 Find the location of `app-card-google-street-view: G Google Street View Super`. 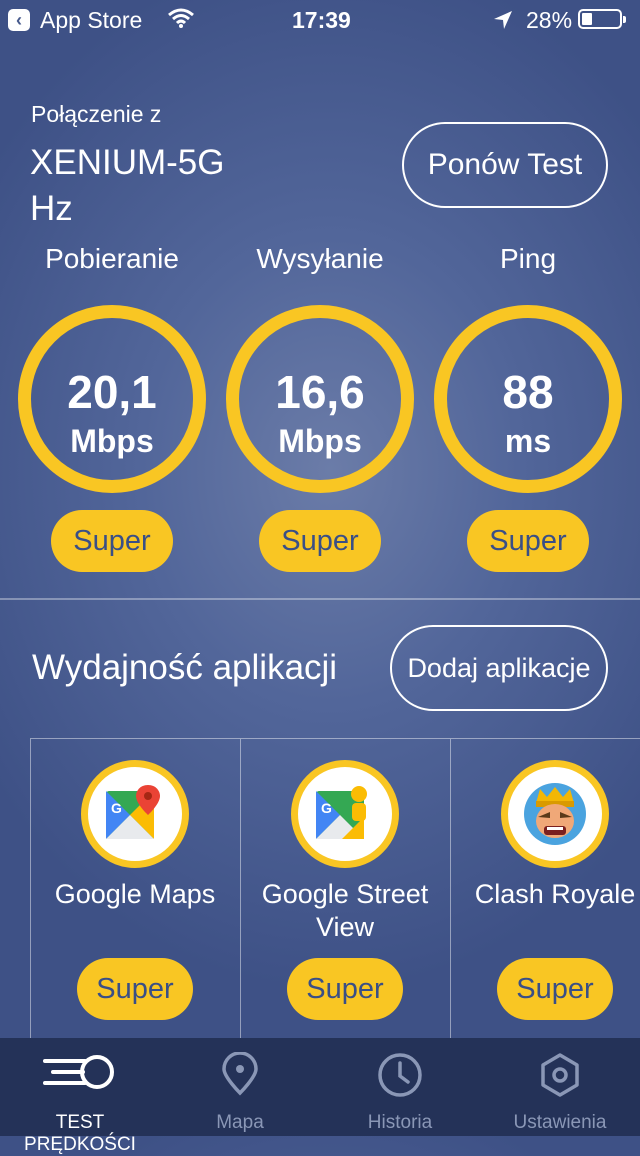

app-card-google-street-view: G Google Street View Super is located at coordinates (345, 888).